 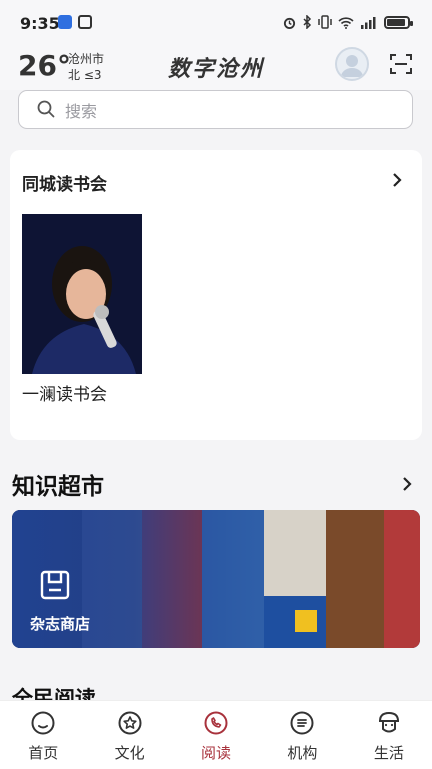 I want to click on battery-icon, so click(x=398, y=22).